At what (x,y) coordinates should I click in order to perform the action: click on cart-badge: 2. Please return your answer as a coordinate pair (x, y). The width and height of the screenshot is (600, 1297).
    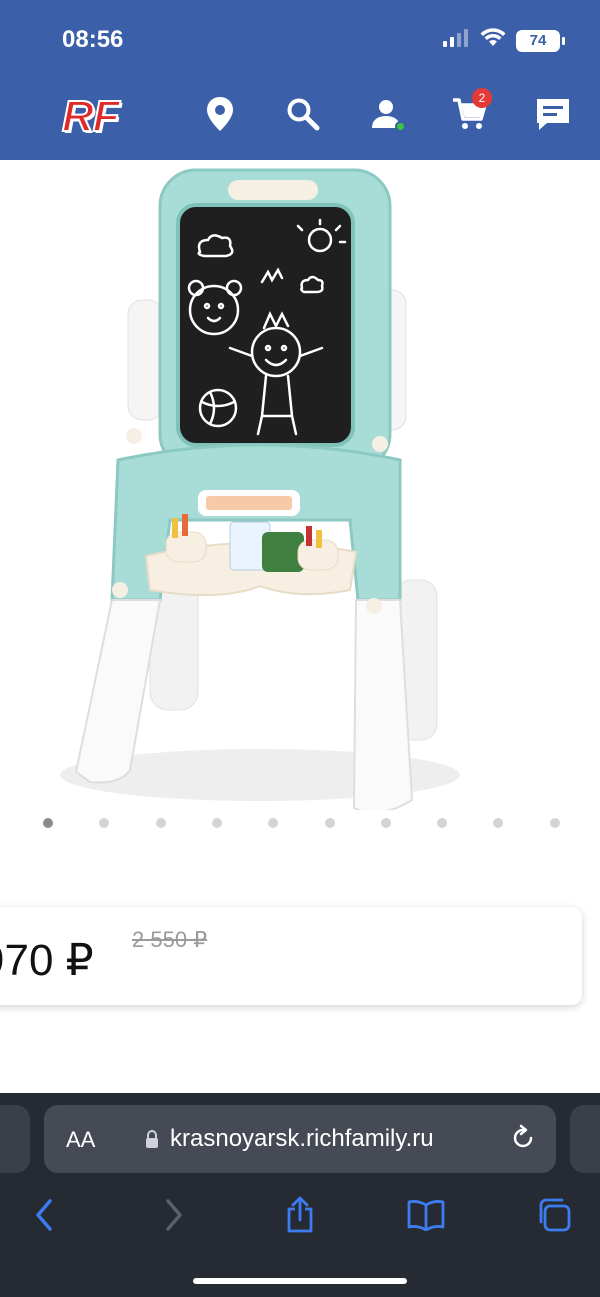
    Looking at the image, I should click on (482, 98).